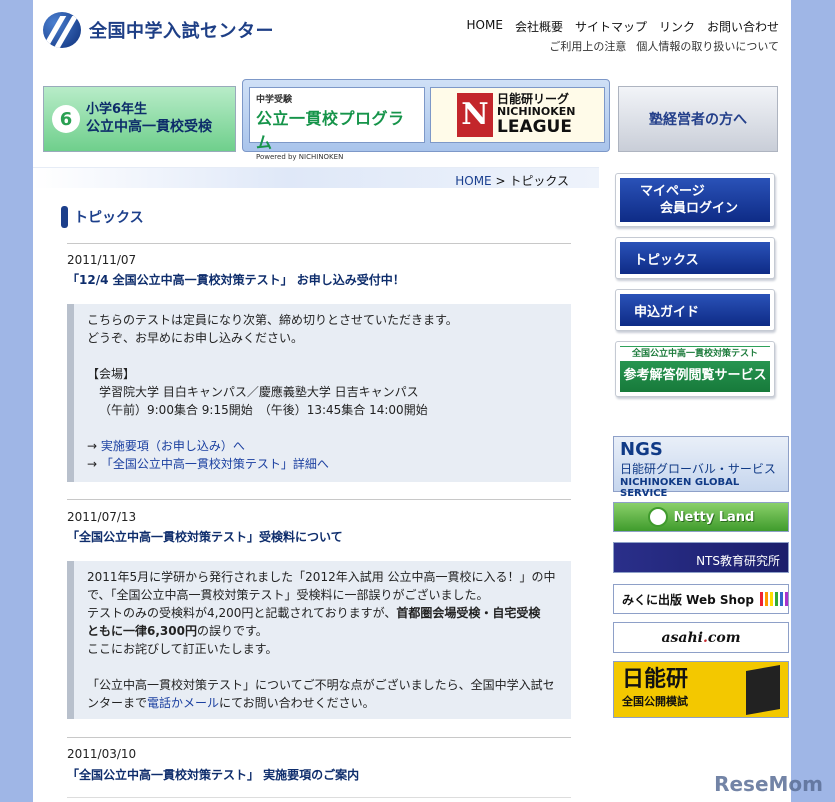  What do you see at coordinates (117, 109) in the screenshot?
I see `grade6-line1: 小学6年生` at bounding box center [117, 109].